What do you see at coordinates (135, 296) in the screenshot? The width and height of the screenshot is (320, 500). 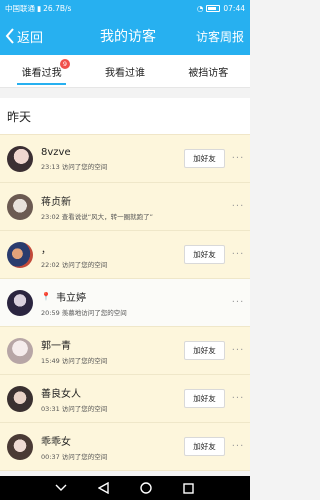 I see `visitor-name: 📍 韦立婷` at bounding box center [135, 296].